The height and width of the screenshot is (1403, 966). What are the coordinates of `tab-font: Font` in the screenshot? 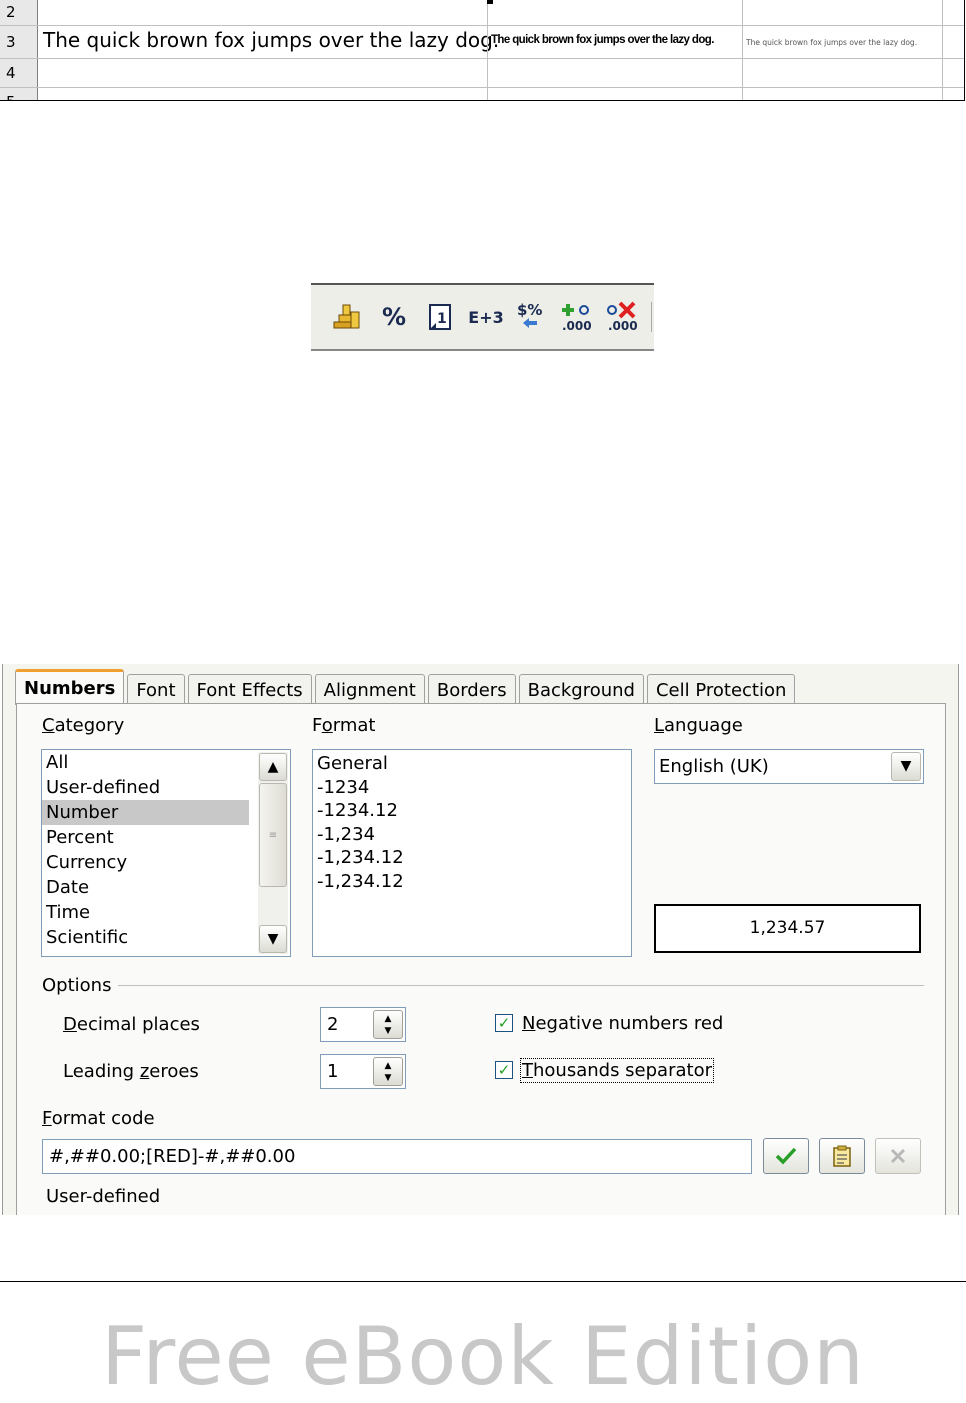 It's located at (156, 689).